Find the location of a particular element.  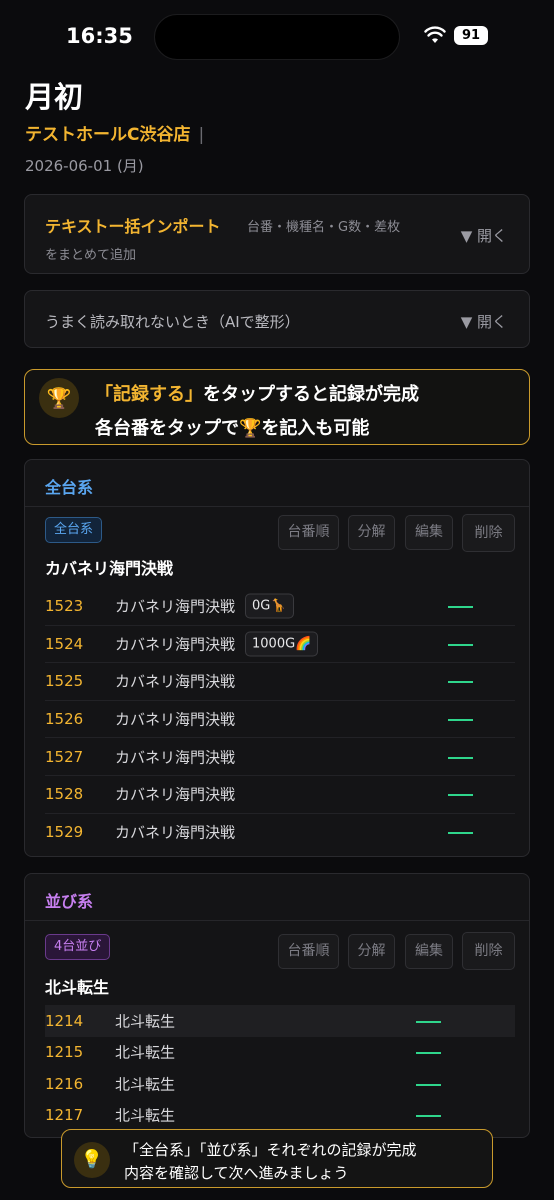

row-number: 1527 is located at coordinates (64, 757).